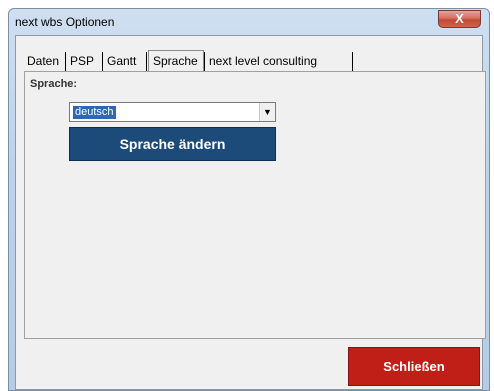 The height and width of the screenshot is (391, 494). I want to click on change-language-button: Sprache ändern, so click(172, 144).